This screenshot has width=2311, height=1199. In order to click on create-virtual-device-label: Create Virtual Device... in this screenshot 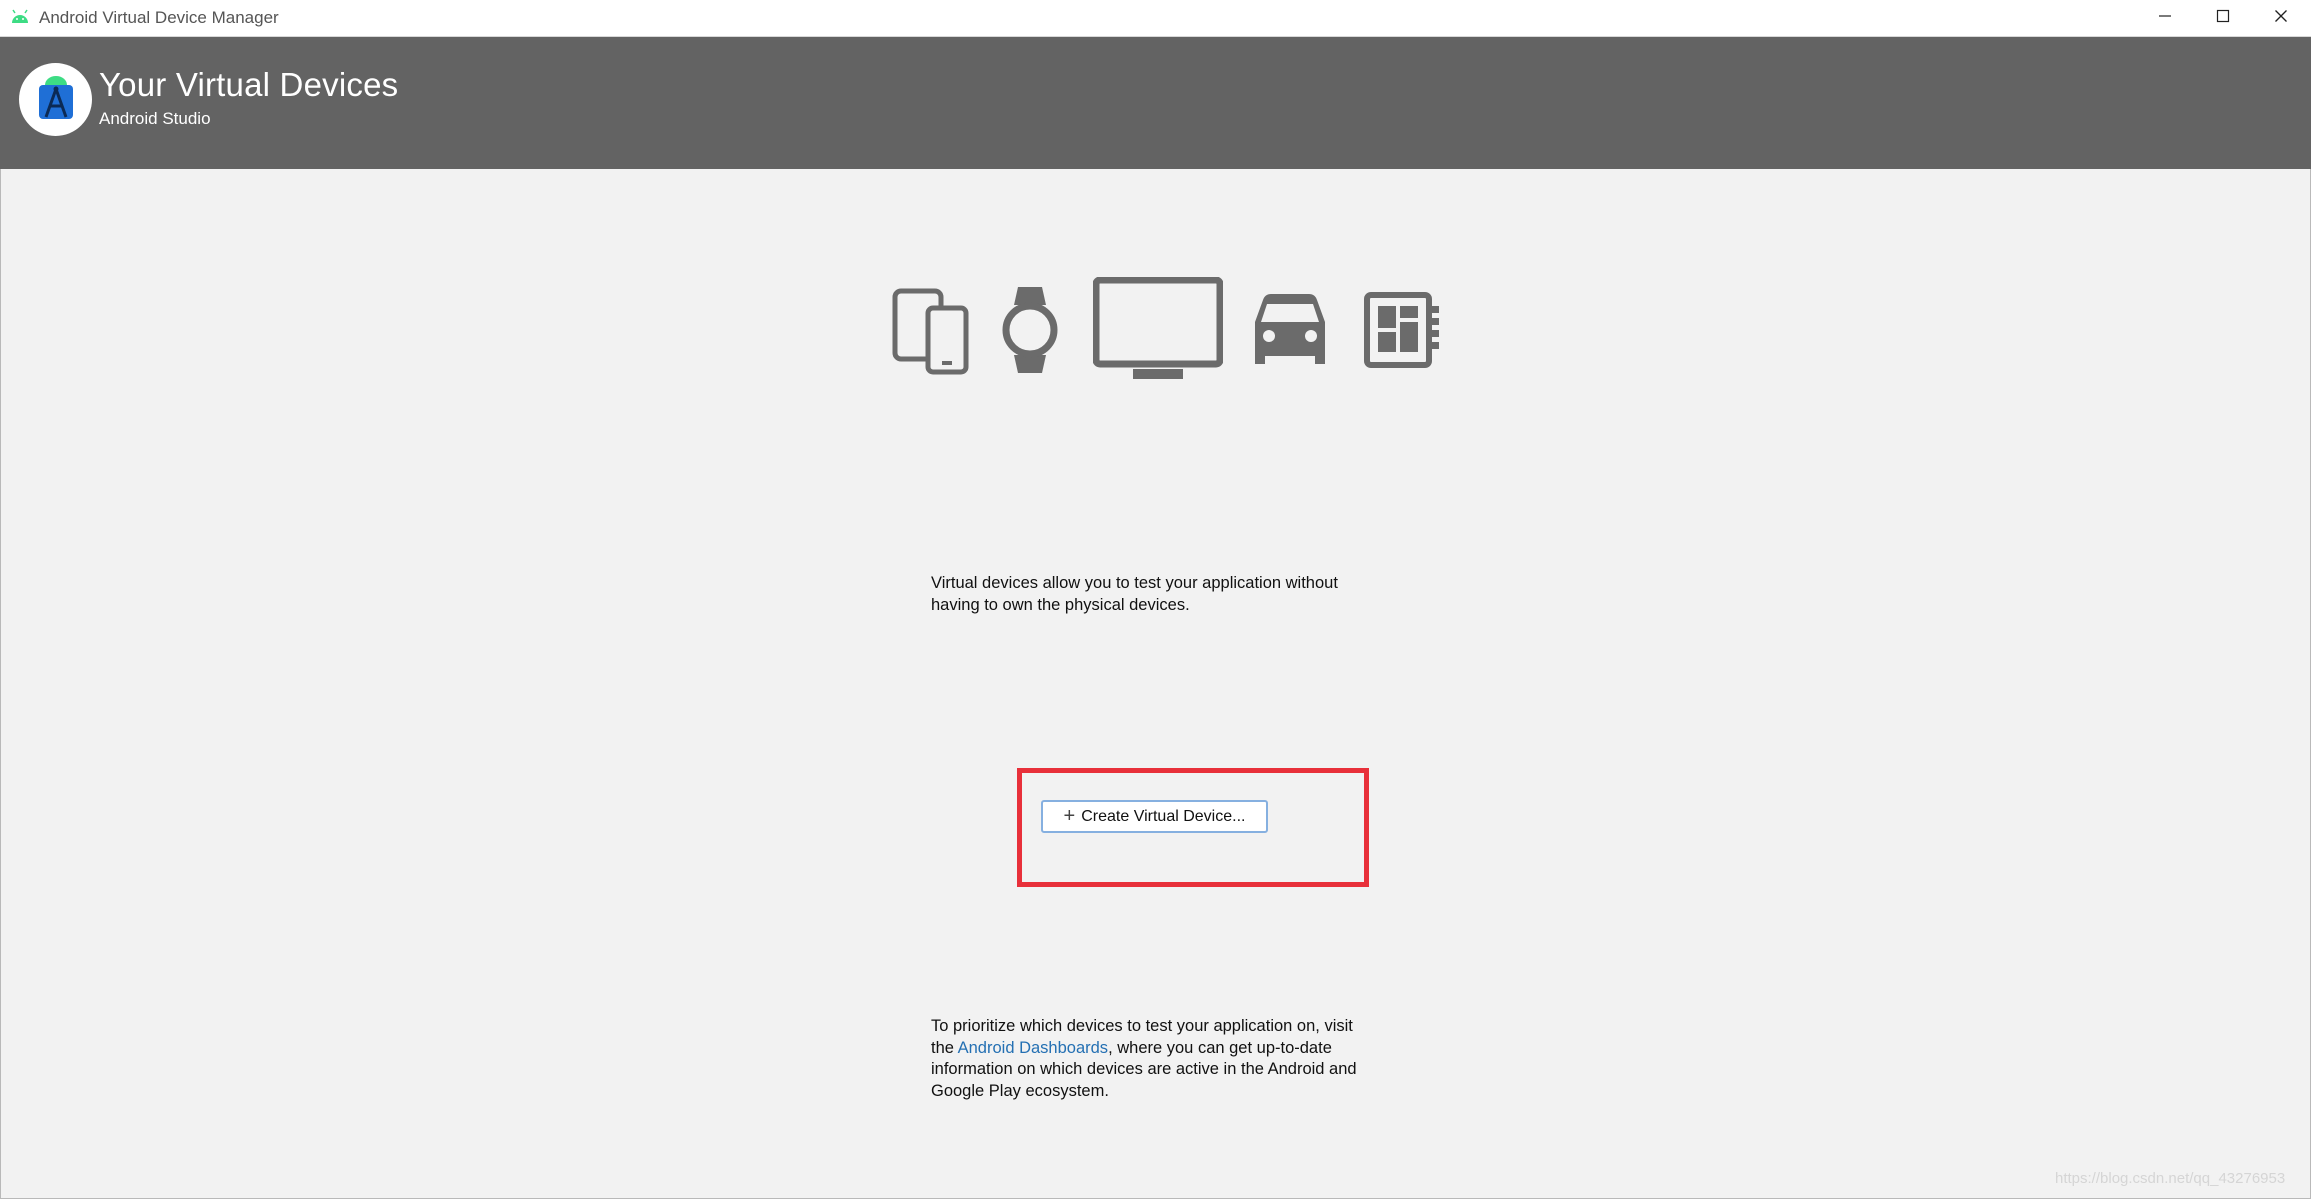, I will do `click(1163, 816)`.